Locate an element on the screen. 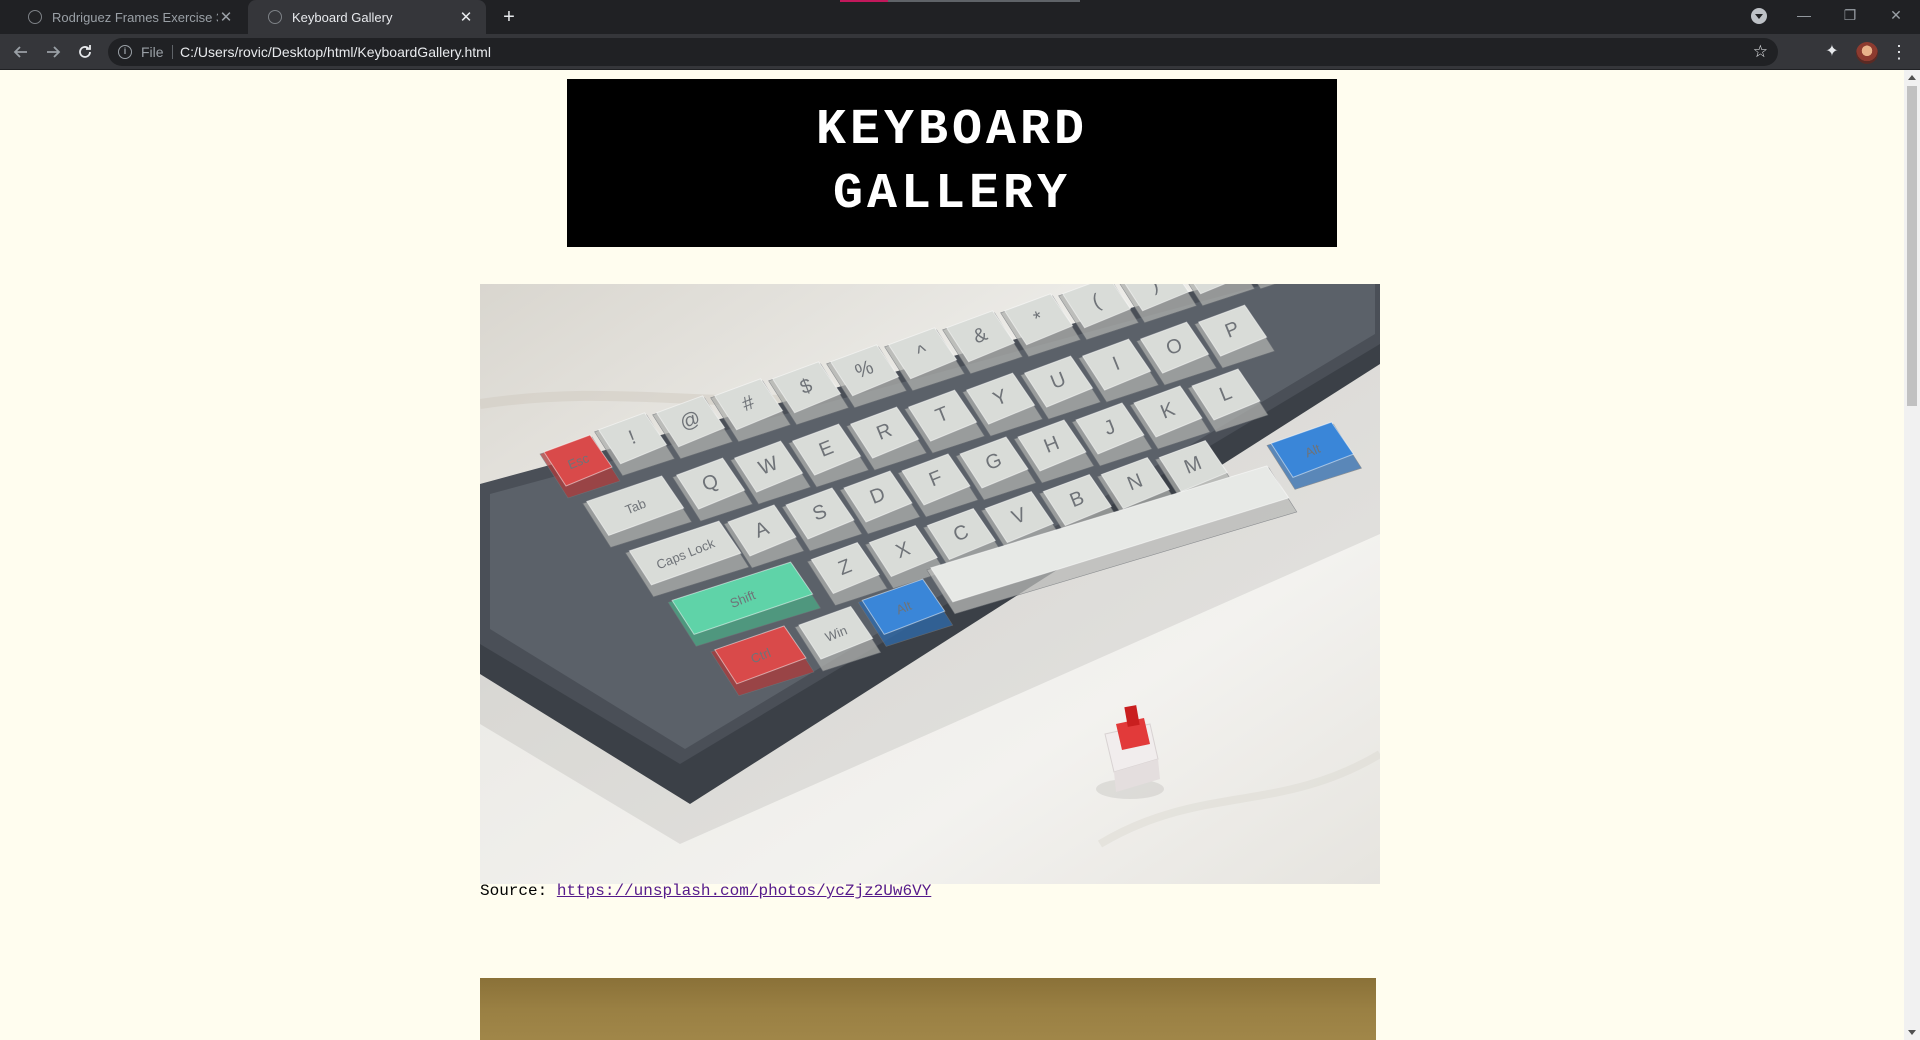  tab-keyboard-gallery: Keyboard Gallery ✕ is located at coordinates (367, 17).